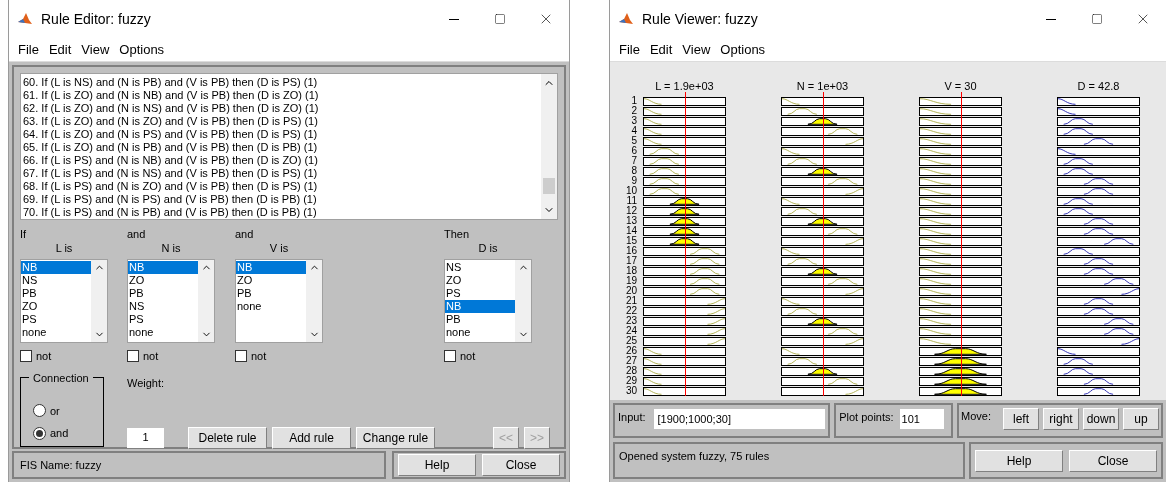 The height and width of the screenshot is (482, 1167). Describe the element at coordinates (282, 212) in the screenshot. I see `rule-item: 70. If (L is PS) and (N is PB) and (V is PB) then (D is PB) (1)` at that location.